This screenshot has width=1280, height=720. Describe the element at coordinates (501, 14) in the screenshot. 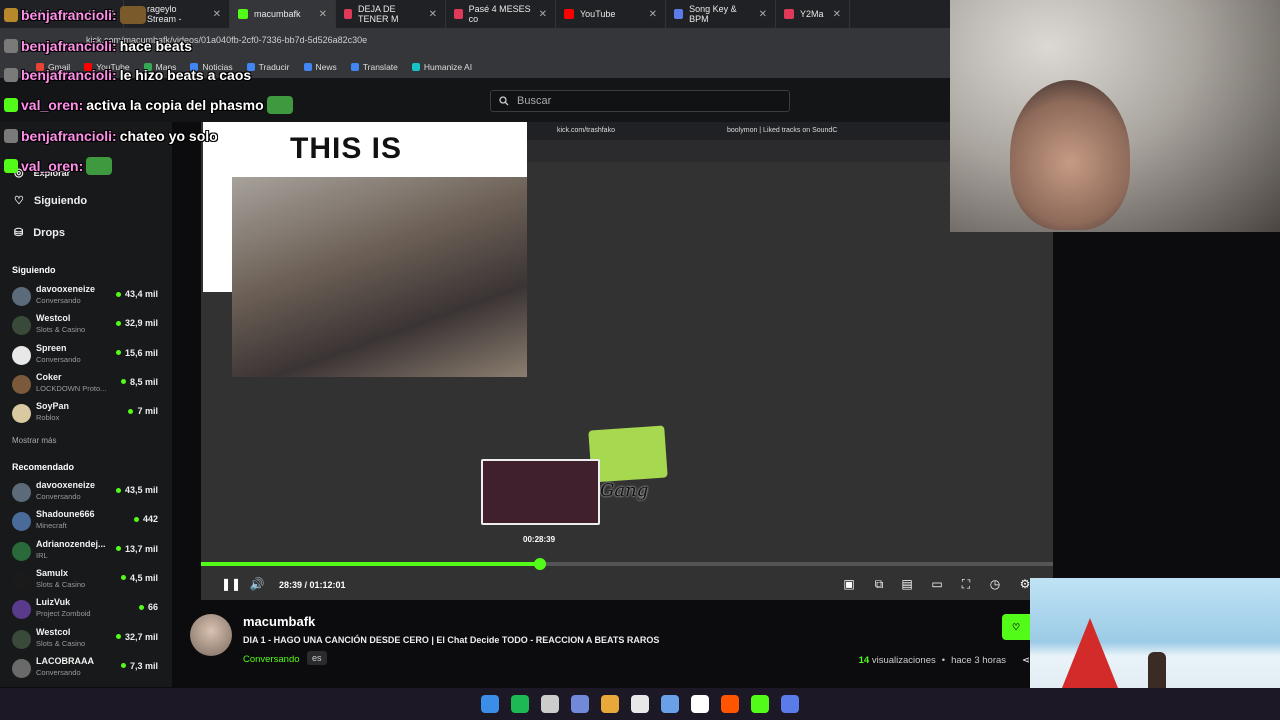

I see `browser-tab: Pasé 4 MESES co ✕` at that location.